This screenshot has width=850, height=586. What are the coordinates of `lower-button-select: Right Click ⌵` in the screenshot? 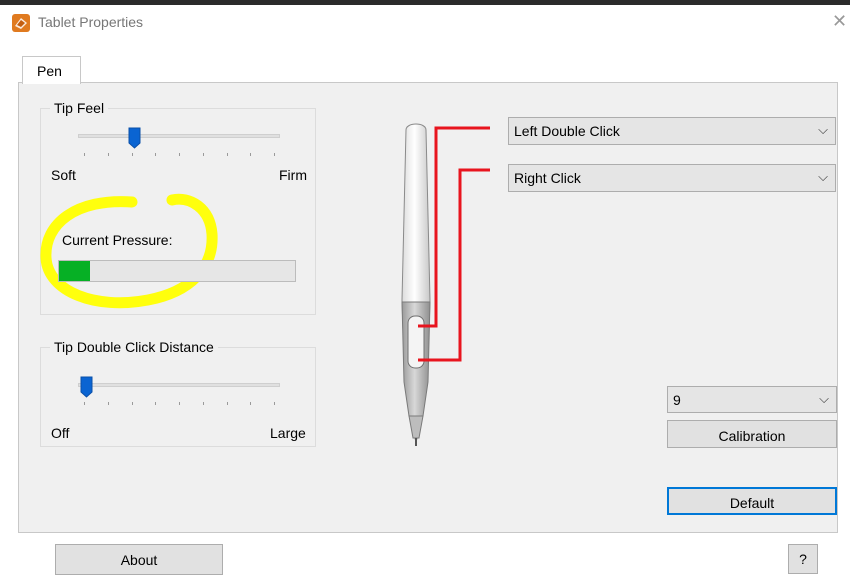 It's located at (672, 178).